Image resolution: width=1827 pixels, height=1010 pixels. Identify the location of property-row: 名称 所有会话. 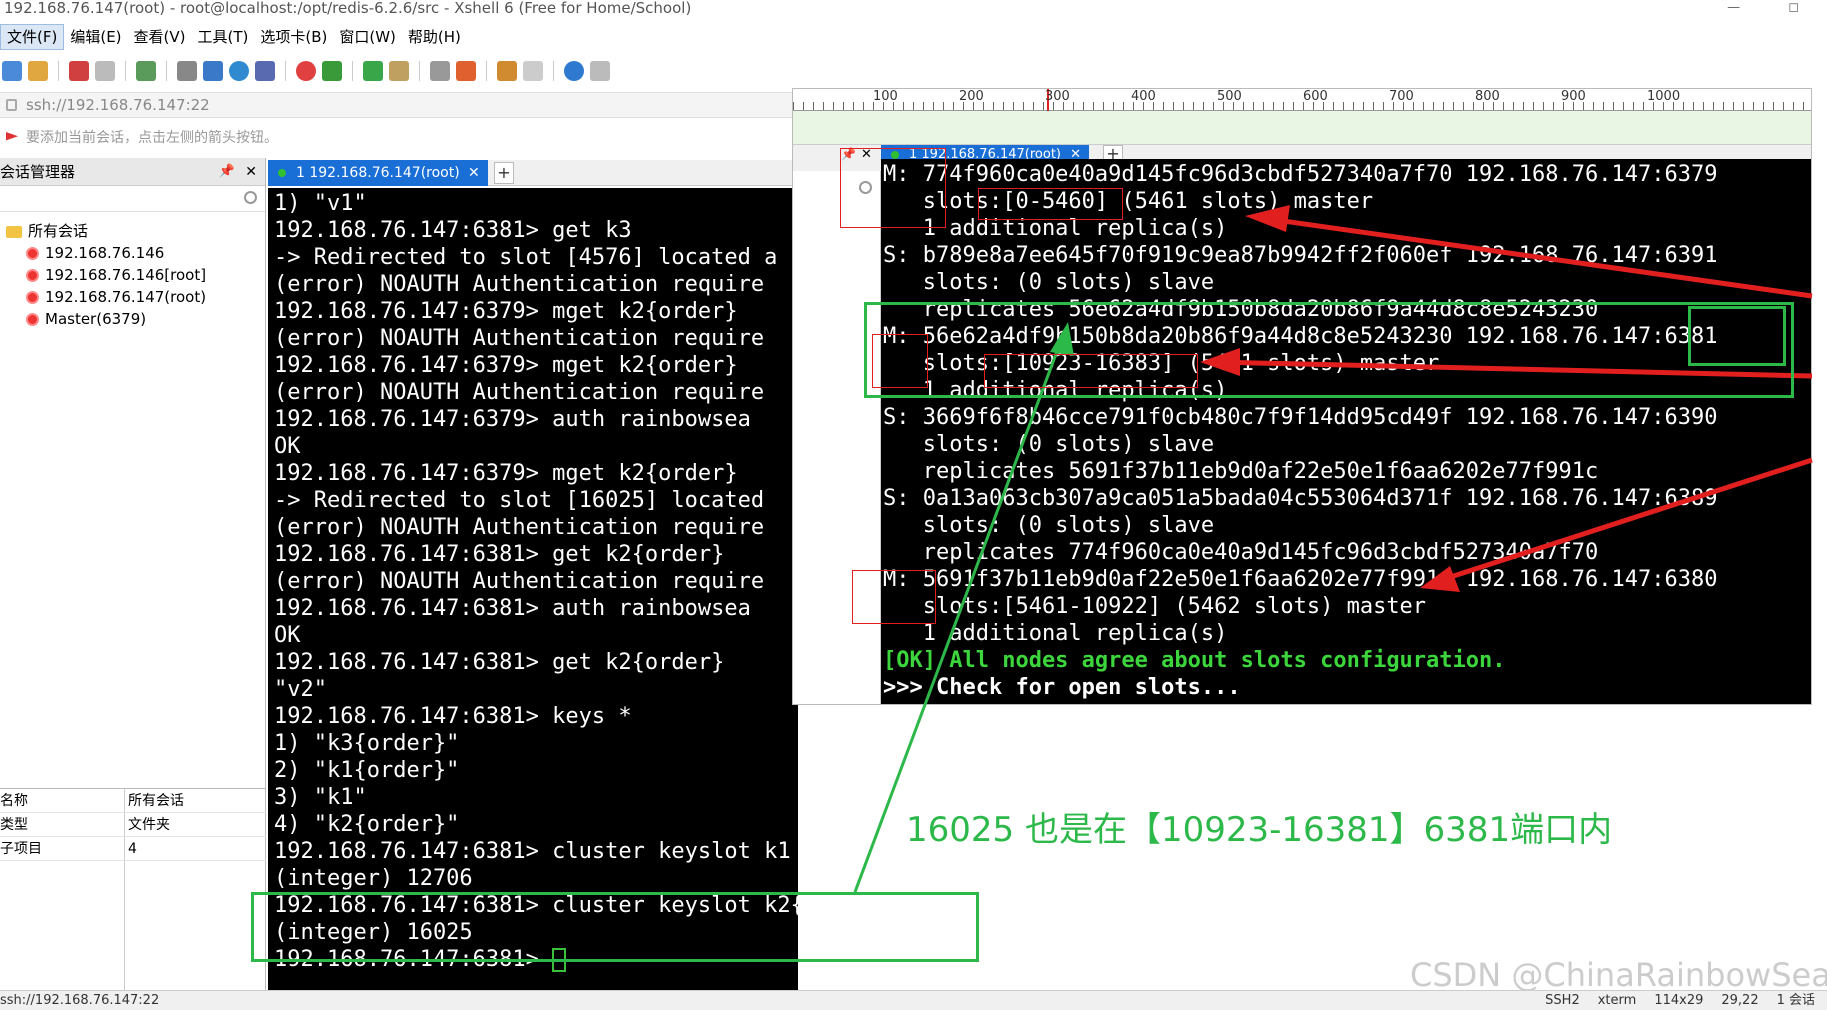
(133, 801).